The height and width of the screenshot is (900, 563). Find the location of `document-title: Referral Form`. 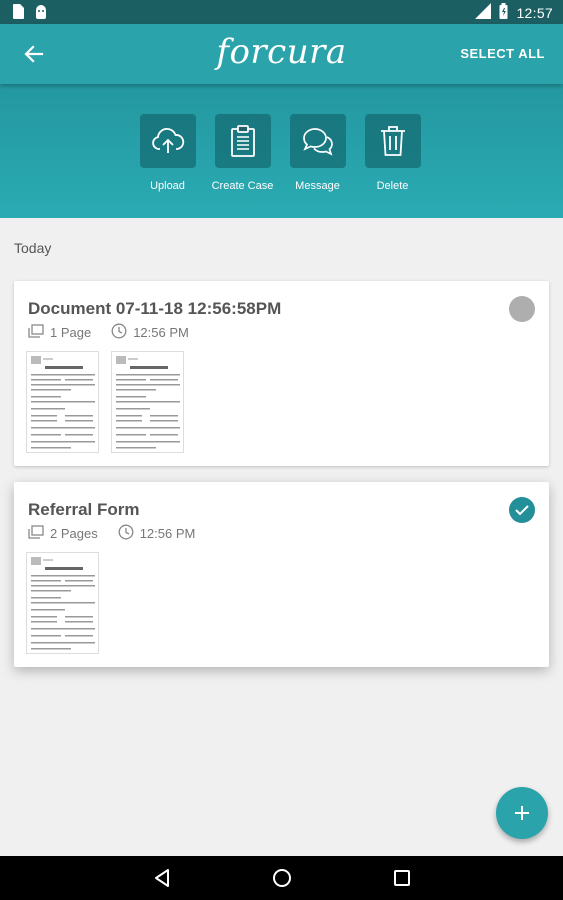

document-title: Referral Form is located at coordinates (84, 509).